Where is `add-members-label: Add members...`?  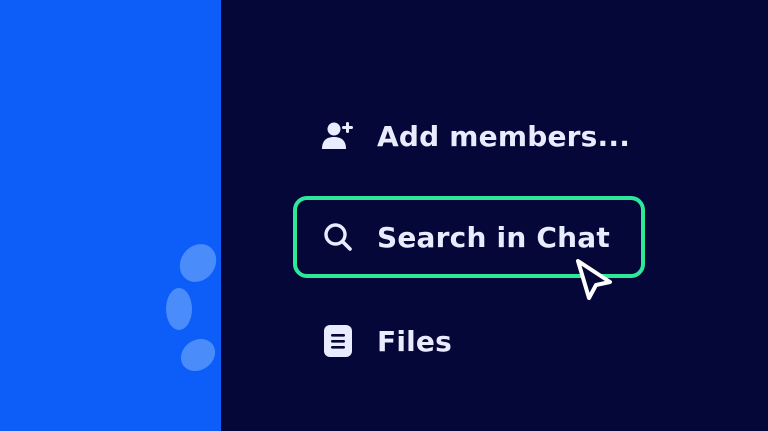 add-members-label: Add members... is located at coordinates (504, 136).